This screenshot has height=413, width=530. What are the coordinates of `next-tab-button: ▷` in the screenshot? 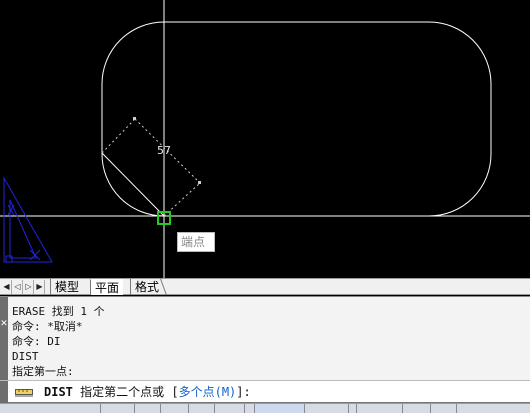 It's located at (29, 287).